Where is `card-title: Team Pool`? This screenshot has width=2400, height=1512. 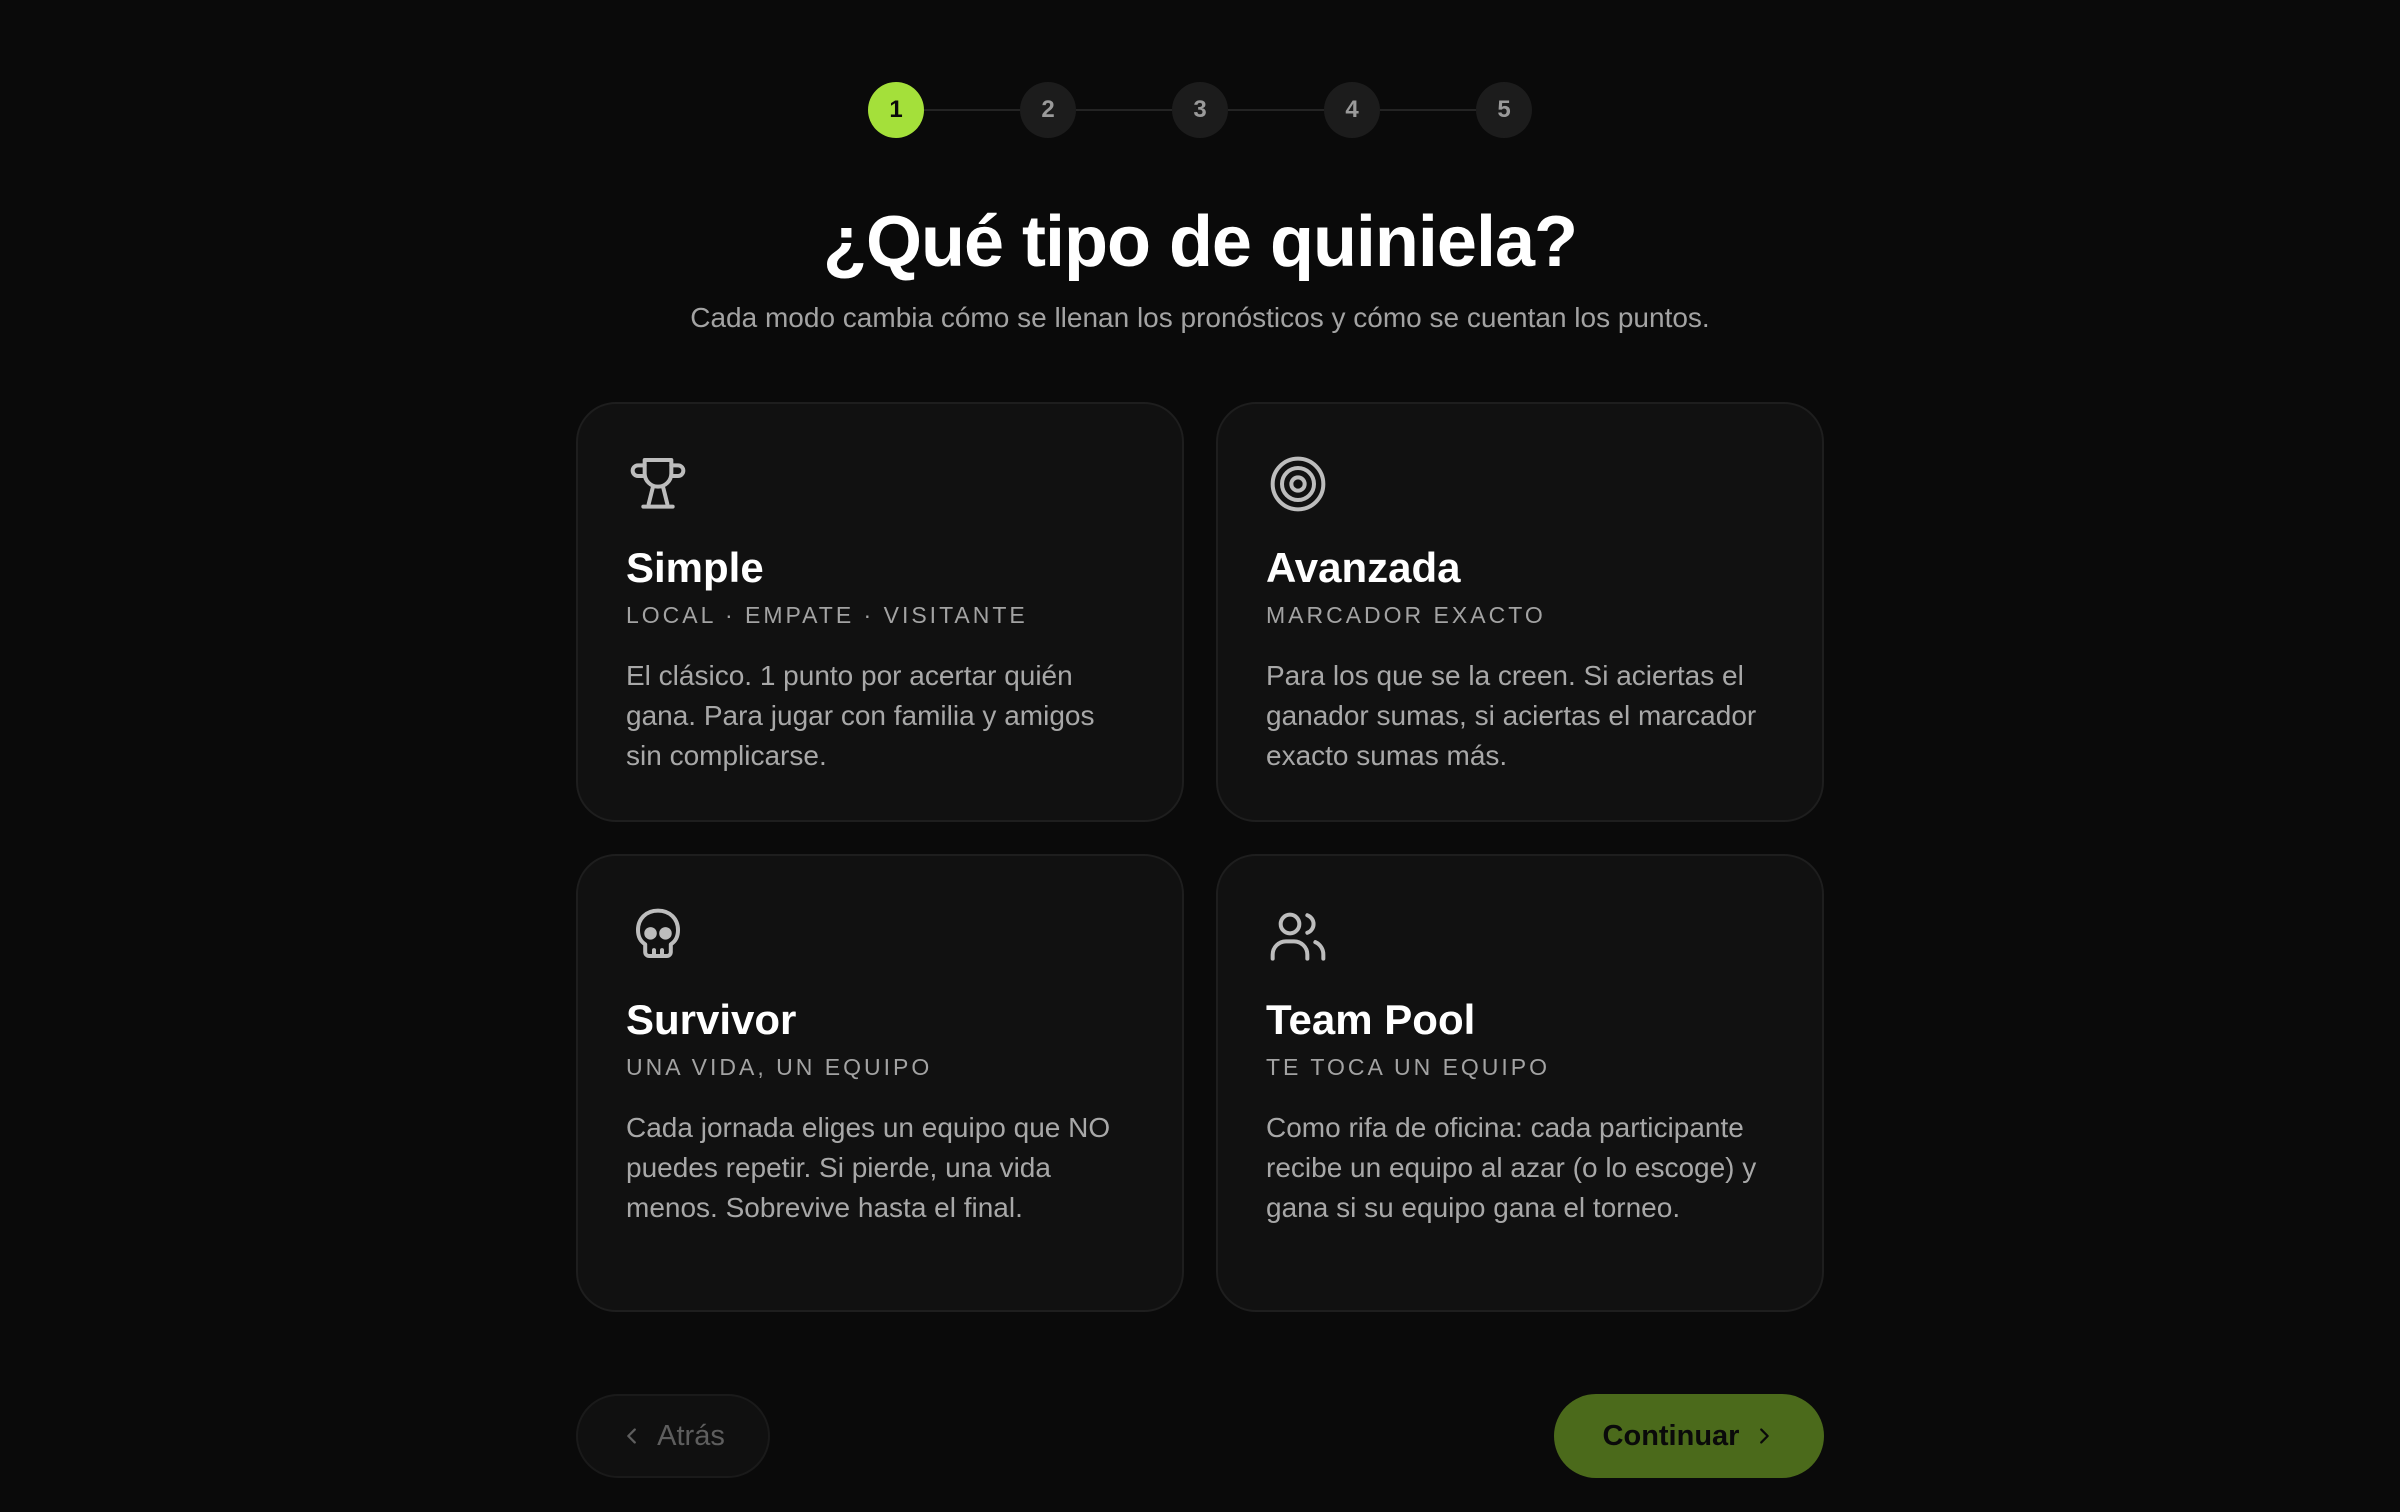 card-title: Team Pool is located at coordinates (1371, 1019).